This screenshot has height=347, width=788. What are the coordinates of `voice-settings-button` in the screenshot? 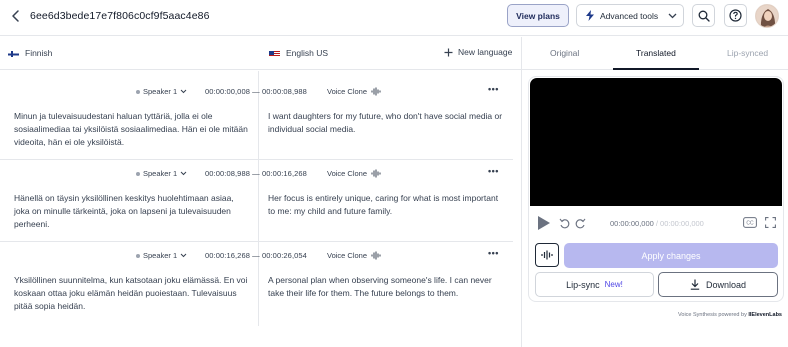 It's located at (547, 255).